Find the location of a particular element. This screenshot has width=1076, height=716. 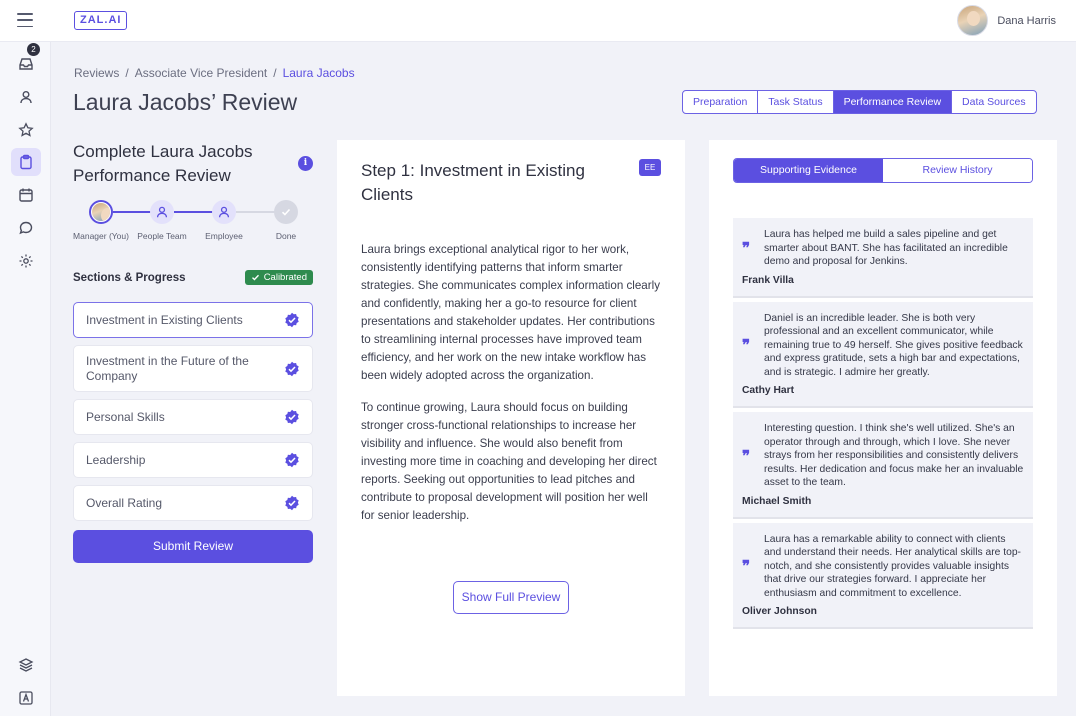

evidence-author: Michael Smith is located at coordinates (777, 501).